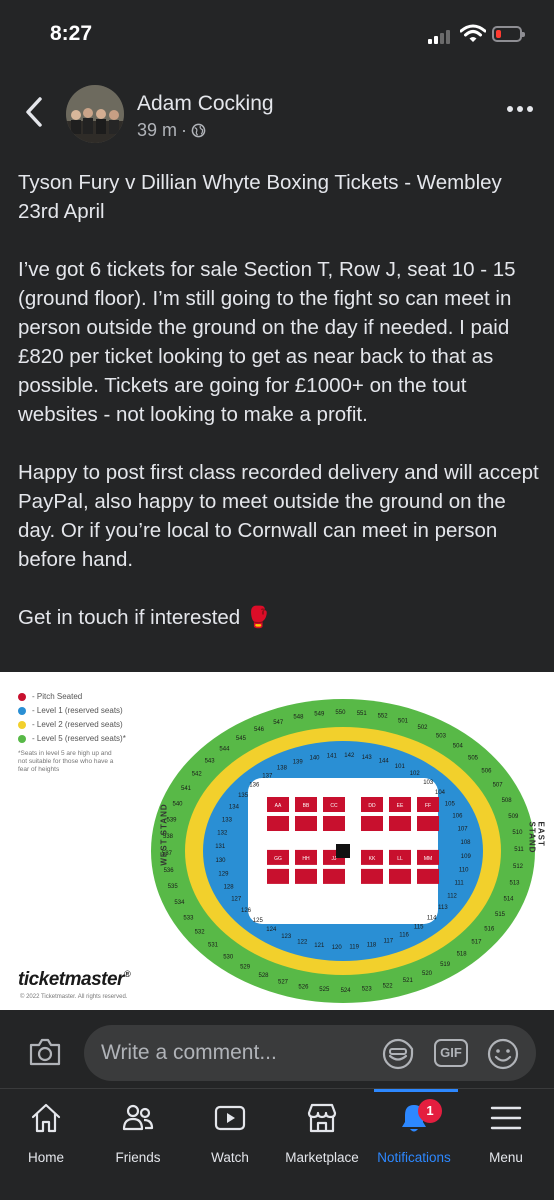 The height and width of the screenshot is (1200, 554). Describe the element at coordinates (400, 806) in the screenshot. I see `pitch-block-label: EE` at that location.